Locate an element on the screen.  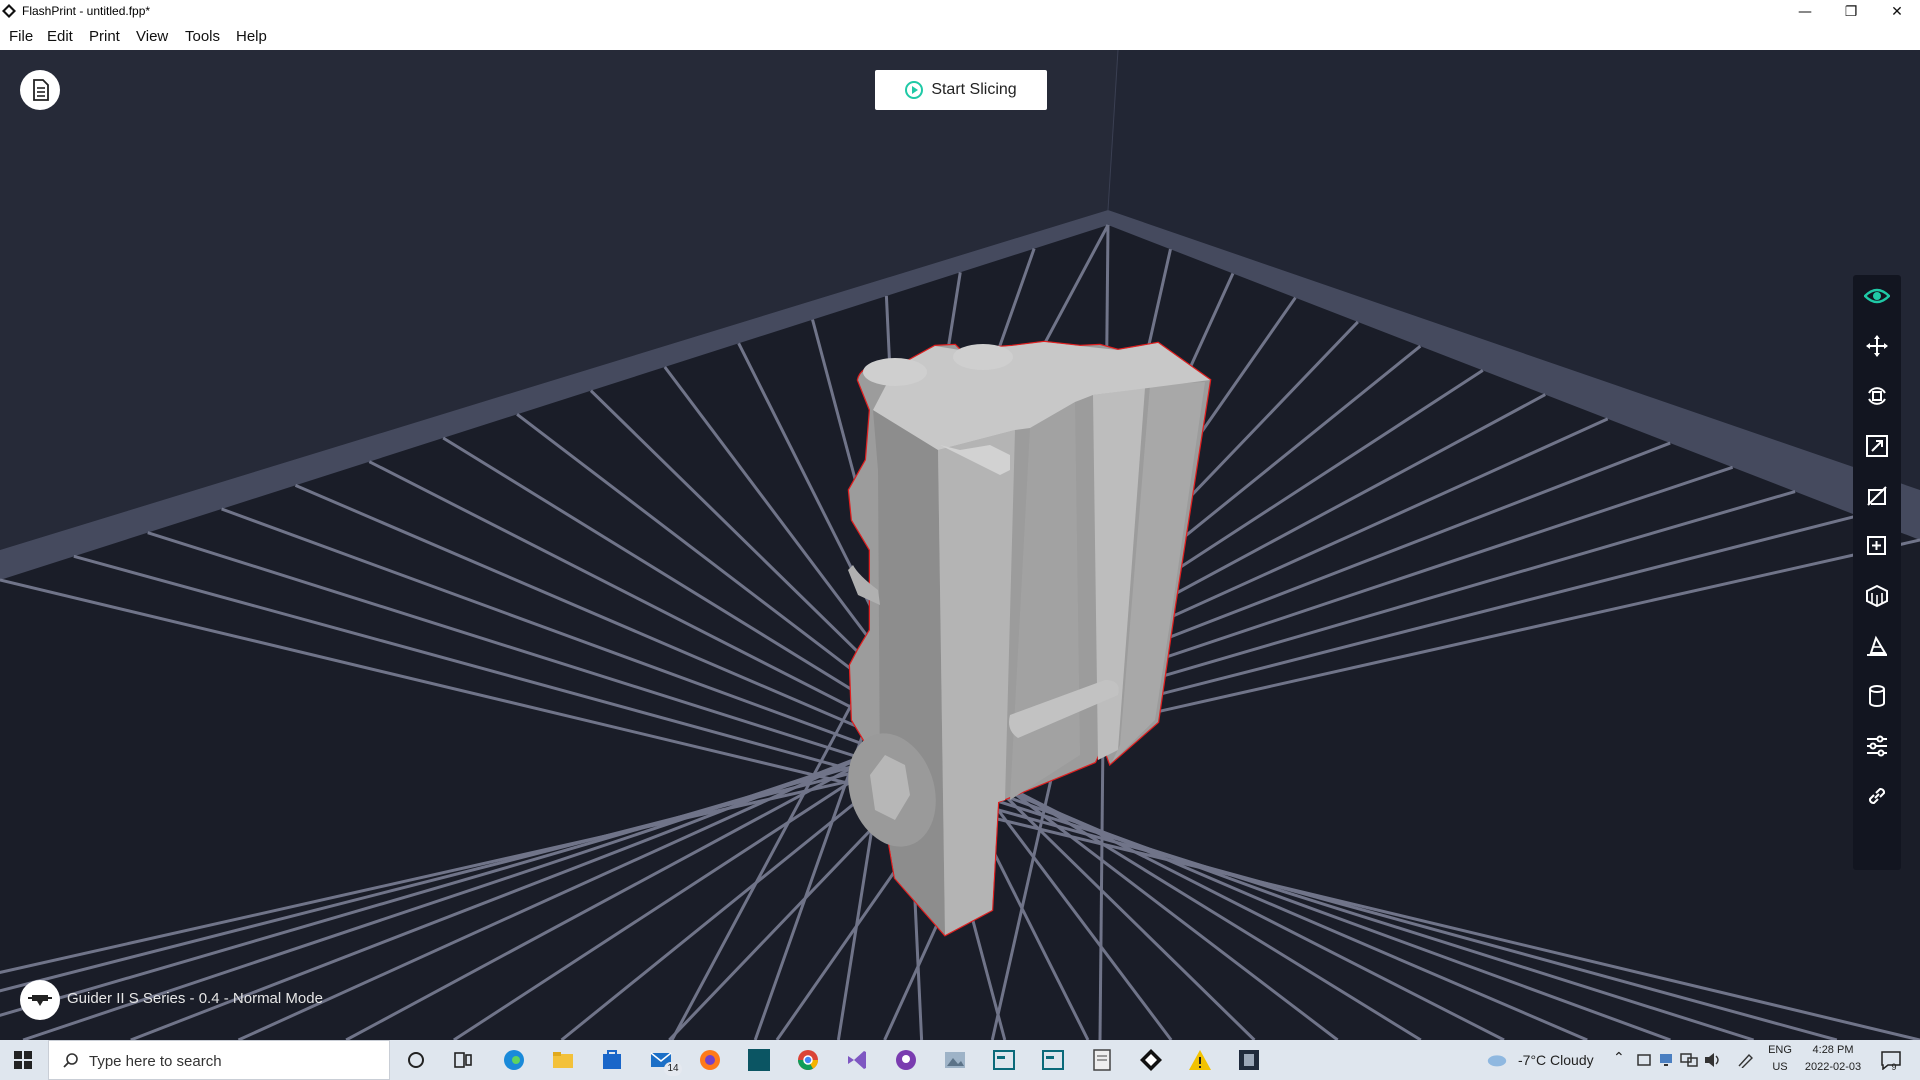
restore-icon: ❐ is located at coordinates (1851, 12).